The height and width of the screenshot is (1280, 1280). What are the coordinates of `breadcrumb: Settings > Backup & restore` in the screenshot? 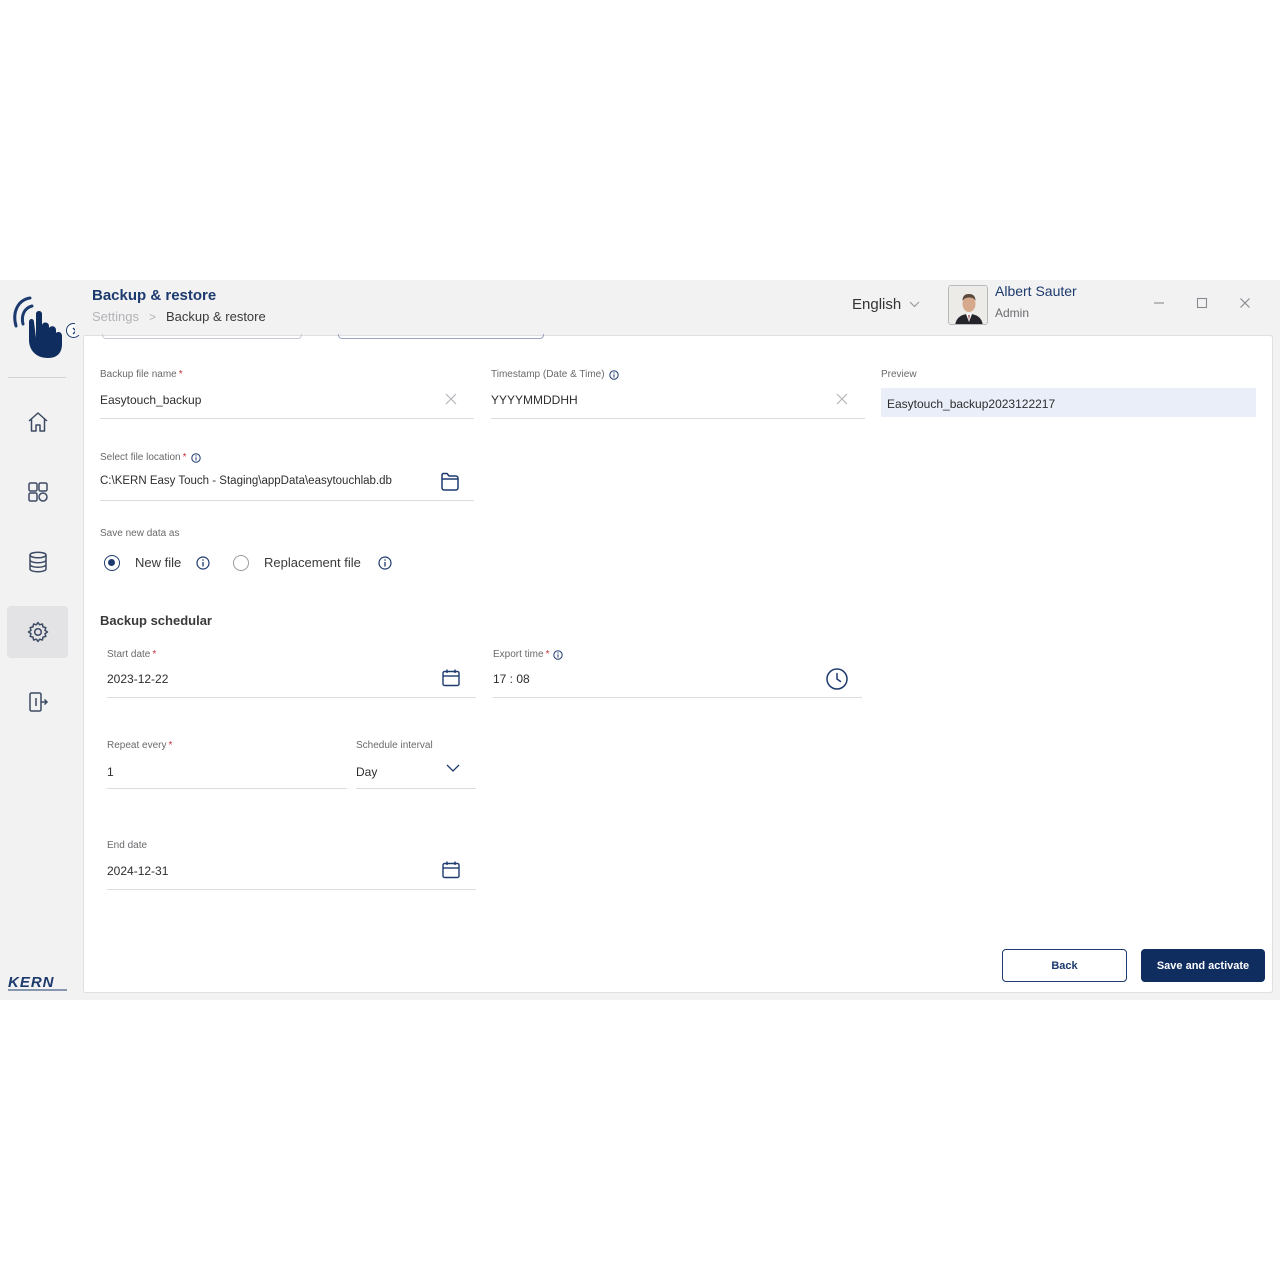 It's located at (179, 316).